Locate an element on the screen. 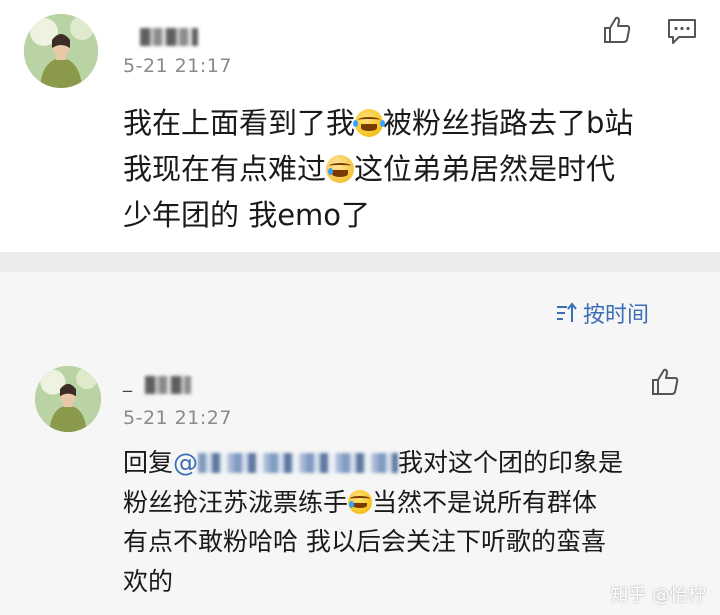 Image resolution: width=720 pixels, height=615 pixels. comment-line: 少年团的 我emo了 is located at coordinates (247, 215).